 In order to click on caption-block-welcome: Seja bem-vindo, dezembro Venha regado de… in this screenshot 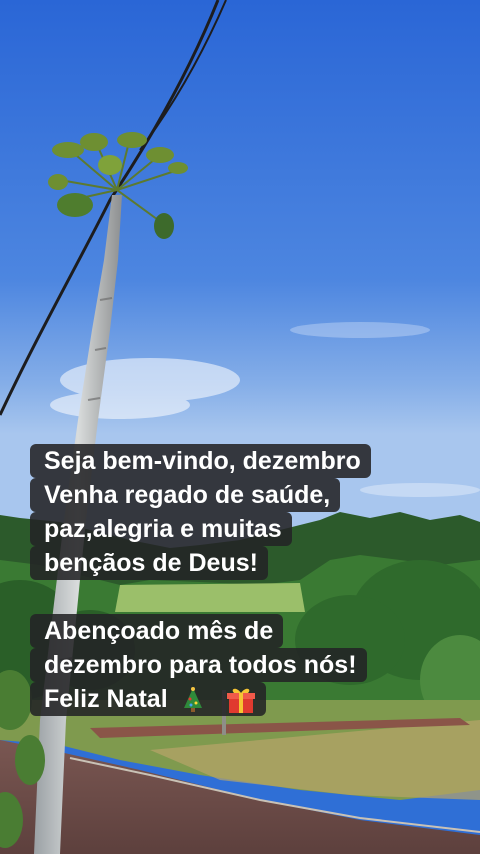, I will do `click(200, 512)`.